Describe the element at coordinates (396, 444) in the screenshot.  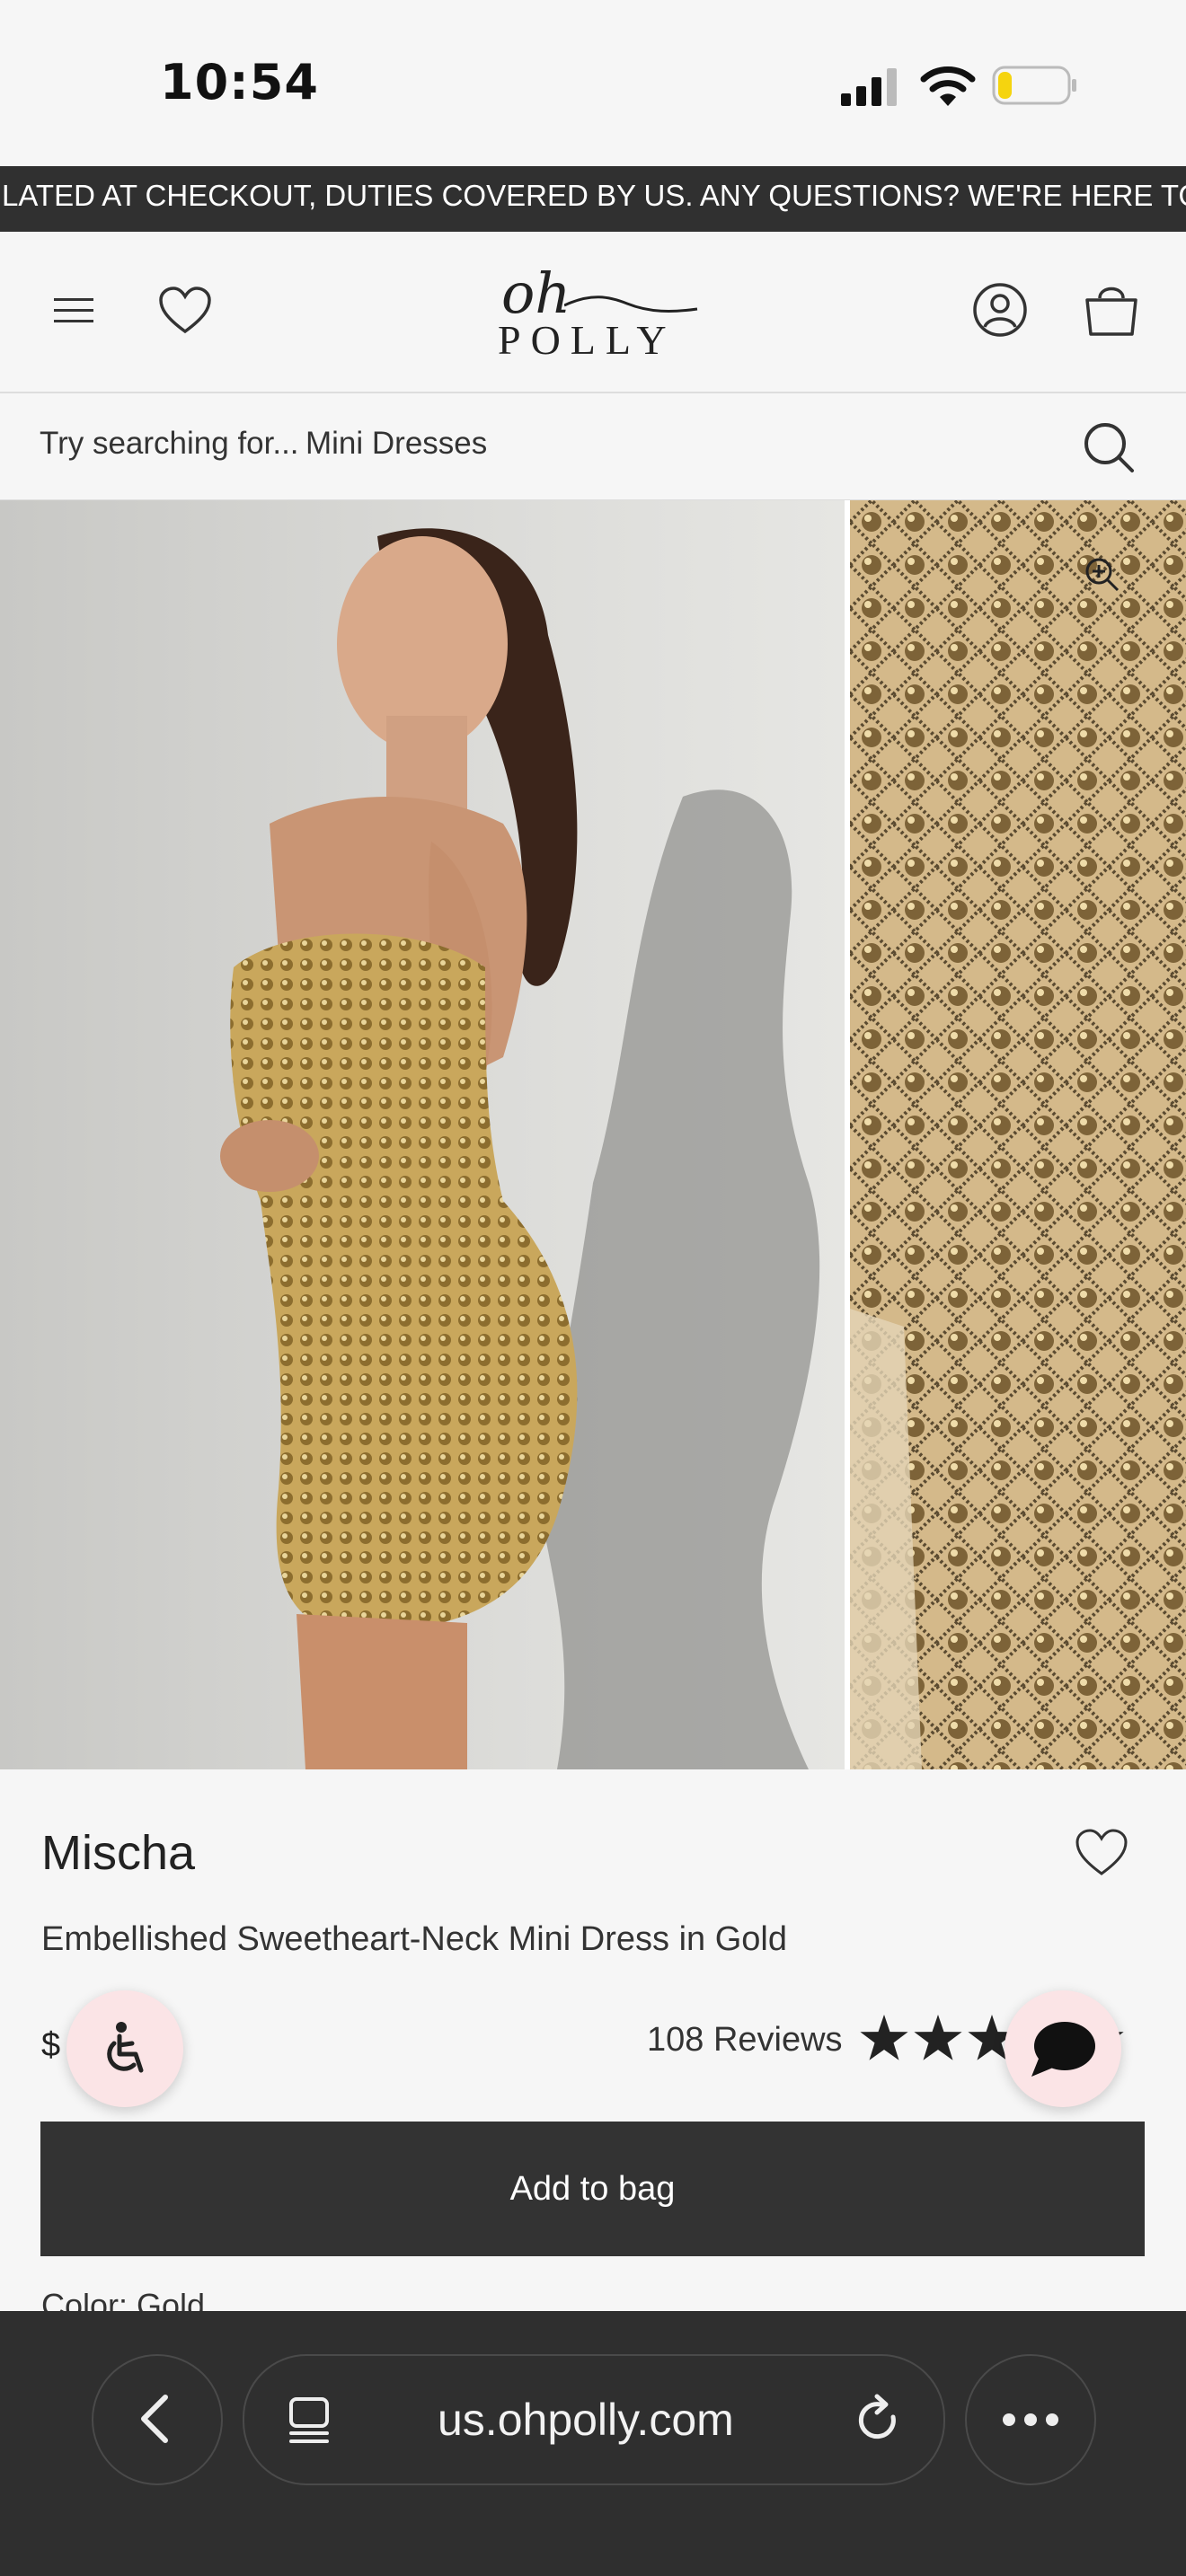
I see `search-suggestion: Mini Dresses` at that location.